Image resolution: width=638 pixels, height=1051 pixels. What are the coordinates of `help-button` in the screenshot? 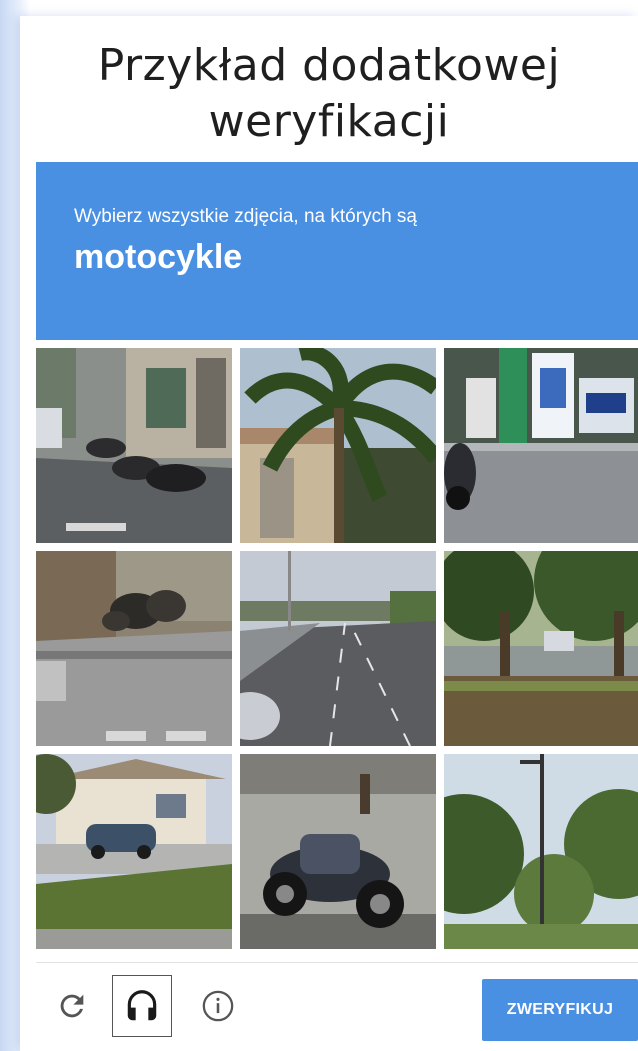 It's located at (218, 1006).